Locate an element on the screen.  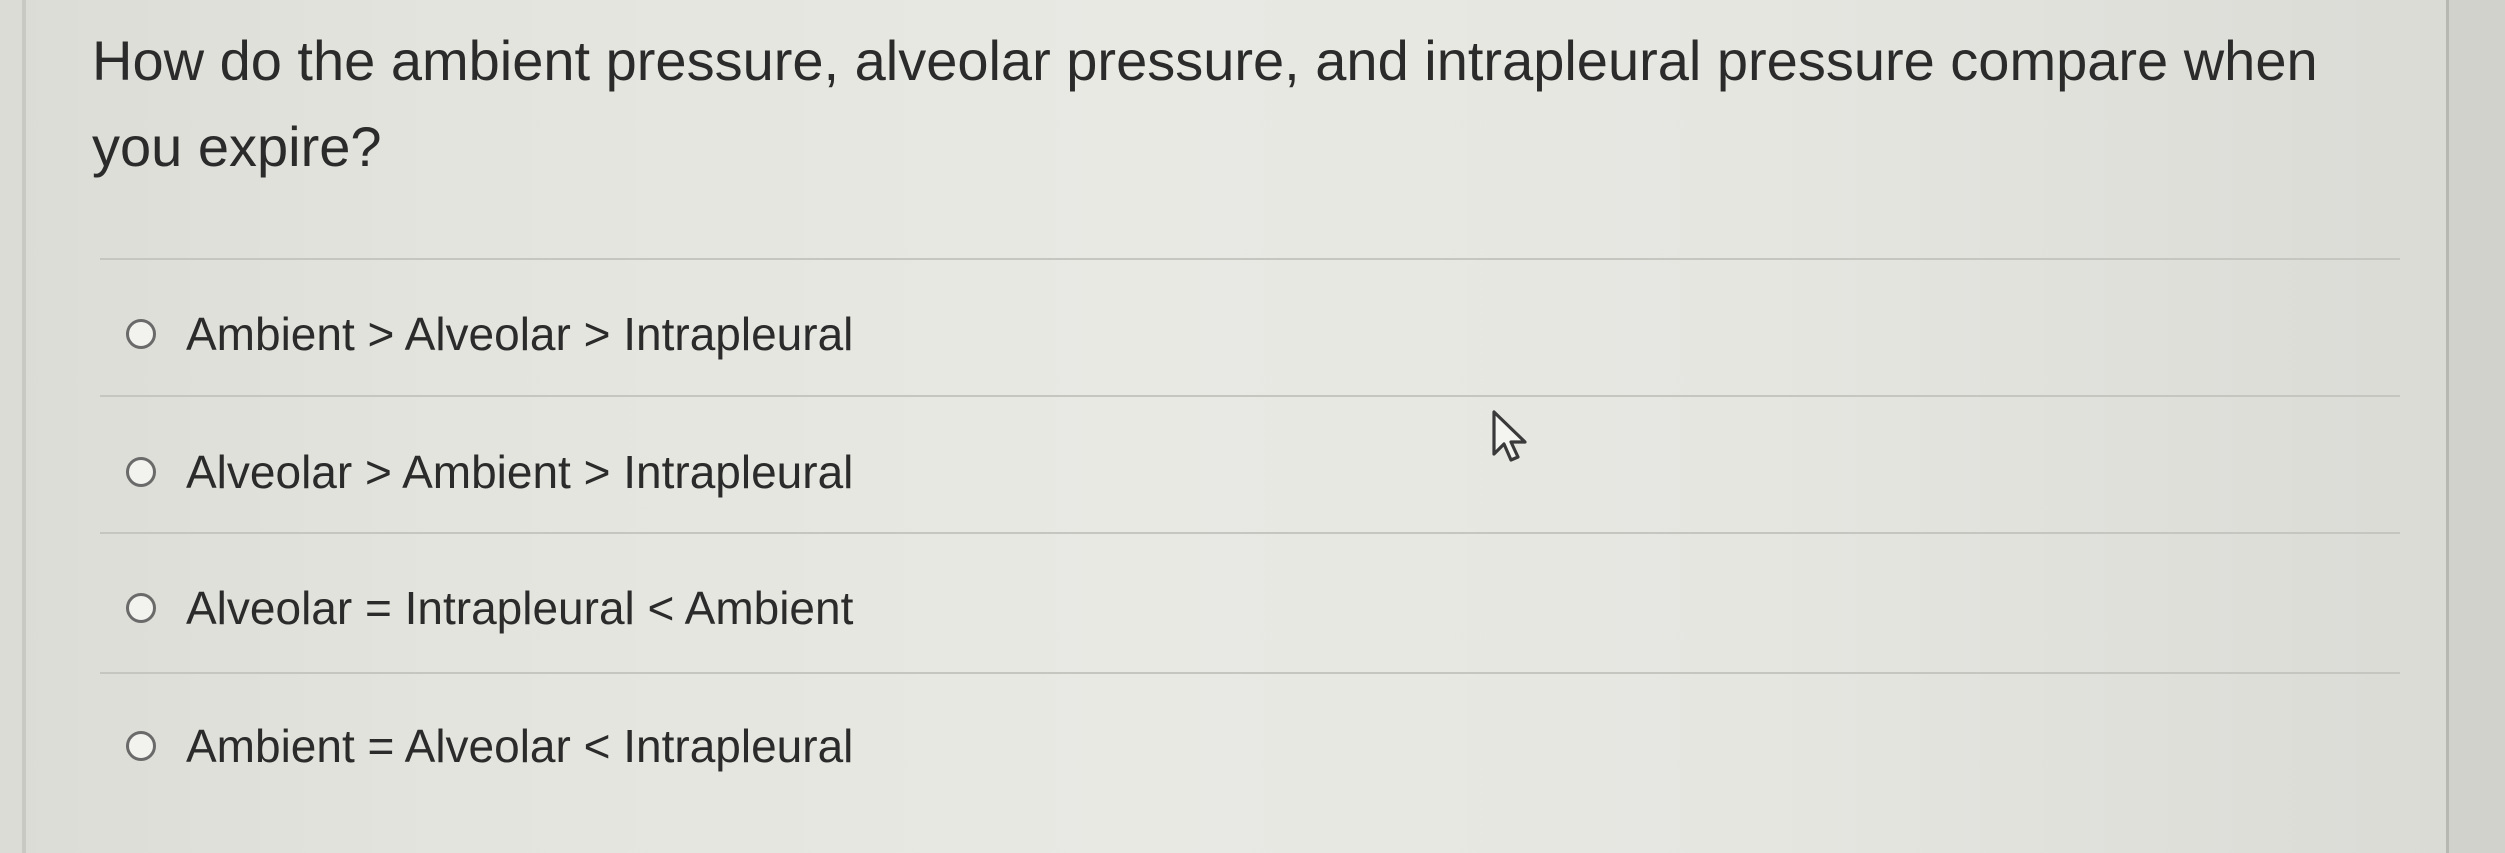
answer-option-1: Ambient > Alveolar > Intrapleural is located at coordinates (489, 334).